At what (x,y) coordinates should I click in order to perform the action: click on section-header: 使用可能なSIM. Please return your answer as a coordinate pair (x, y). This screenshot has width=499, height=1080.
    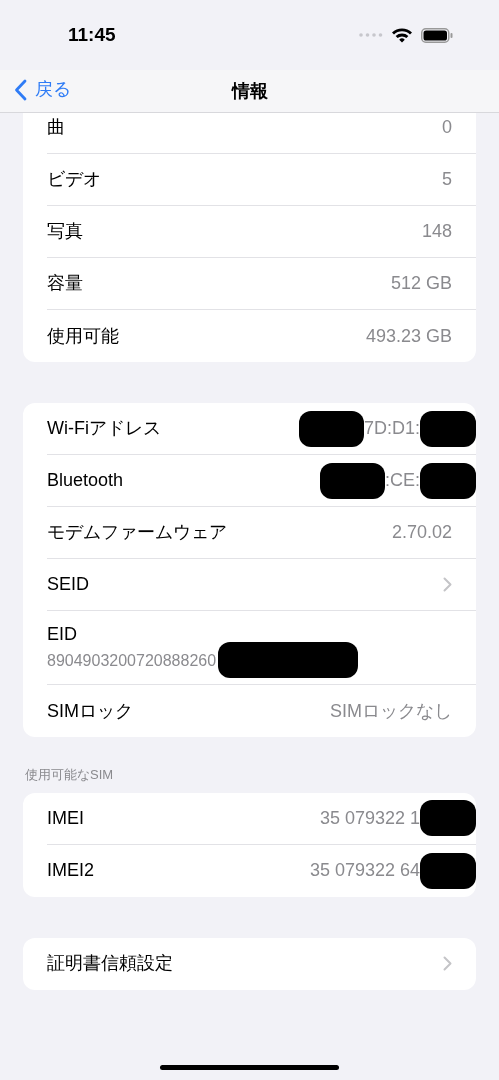
    Looking at the image, I should click on (69, 775).